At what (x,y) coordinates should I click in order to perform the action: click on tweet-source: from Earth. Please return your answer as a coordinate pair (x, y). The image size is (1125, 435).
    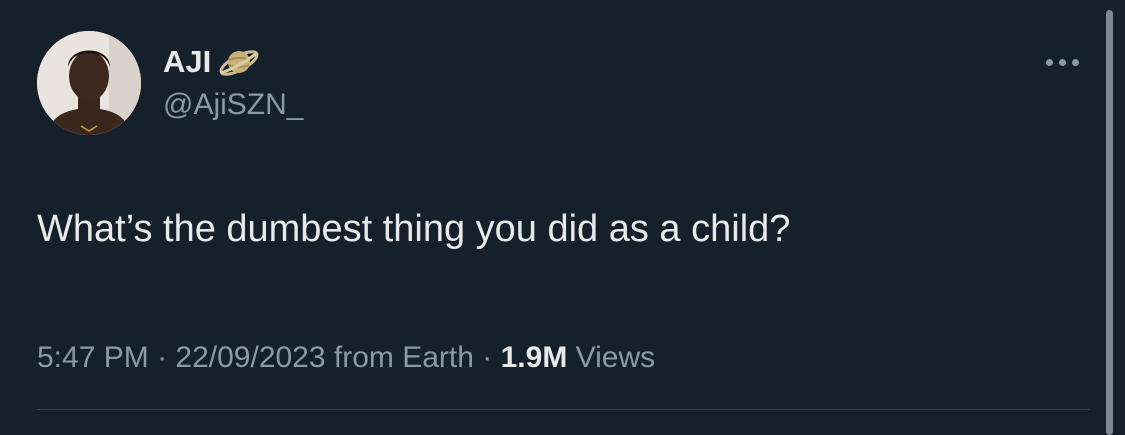
    Looking at the image, I should click on (403, 357).